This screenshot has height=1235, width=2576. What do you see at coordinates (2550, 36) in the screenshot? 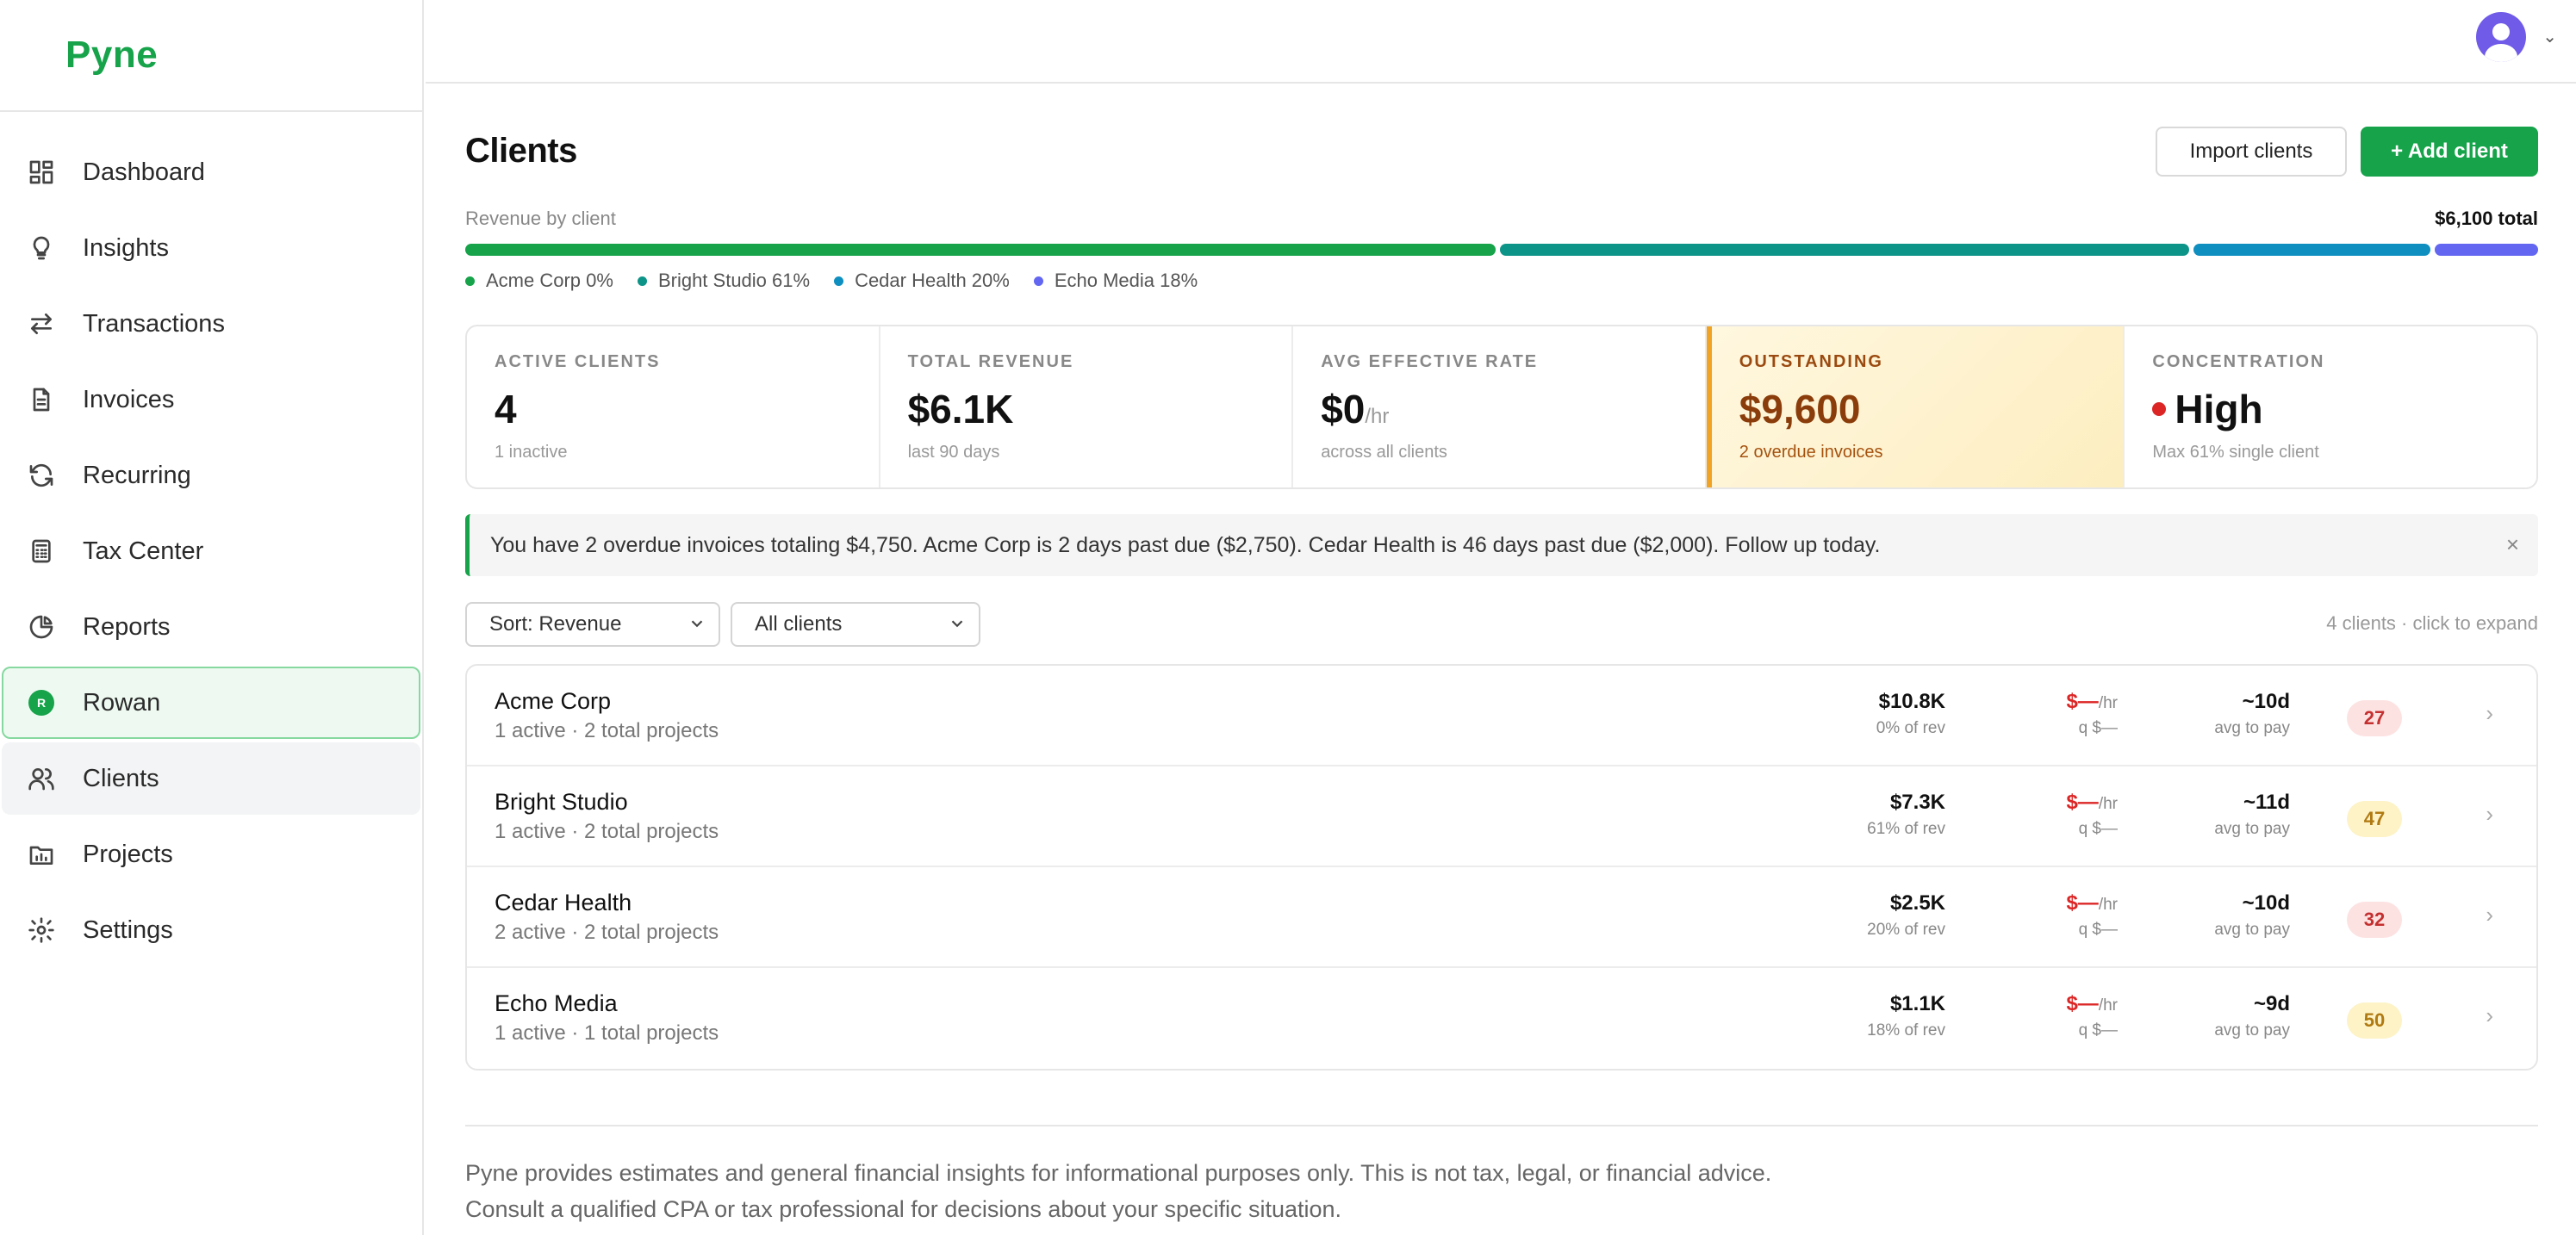
I see `chevron-down-icon: ⌄` at bounding box center [2550, 36].